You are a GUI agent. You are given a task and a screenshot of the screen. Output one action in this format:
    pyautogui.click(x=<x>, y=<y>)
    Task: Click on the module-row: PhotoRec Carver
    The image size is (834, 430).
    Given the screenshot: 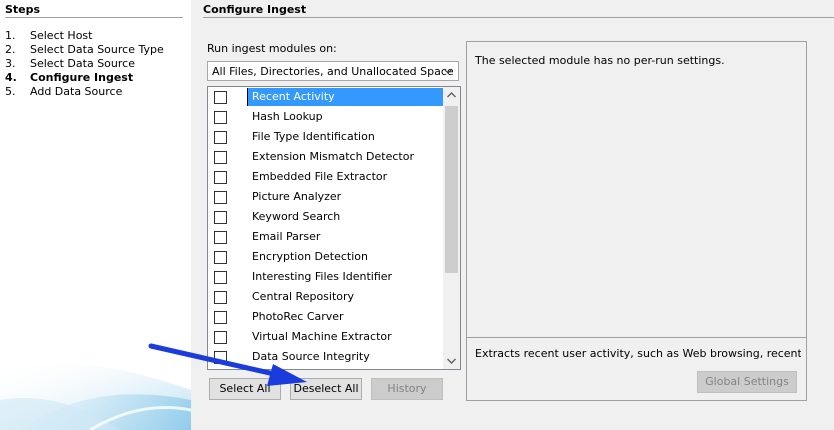 What is the action you would take?
    pyautogui.click(x=326, y=317)
    